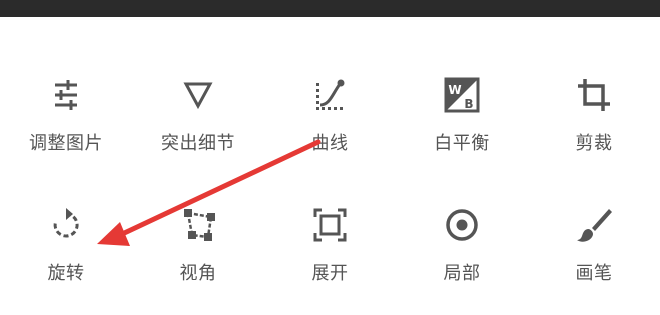  What do you see at coordinates (462, 273) in the screenshot?
I see `tool-label: 局部` at bounding box center [462, 273].